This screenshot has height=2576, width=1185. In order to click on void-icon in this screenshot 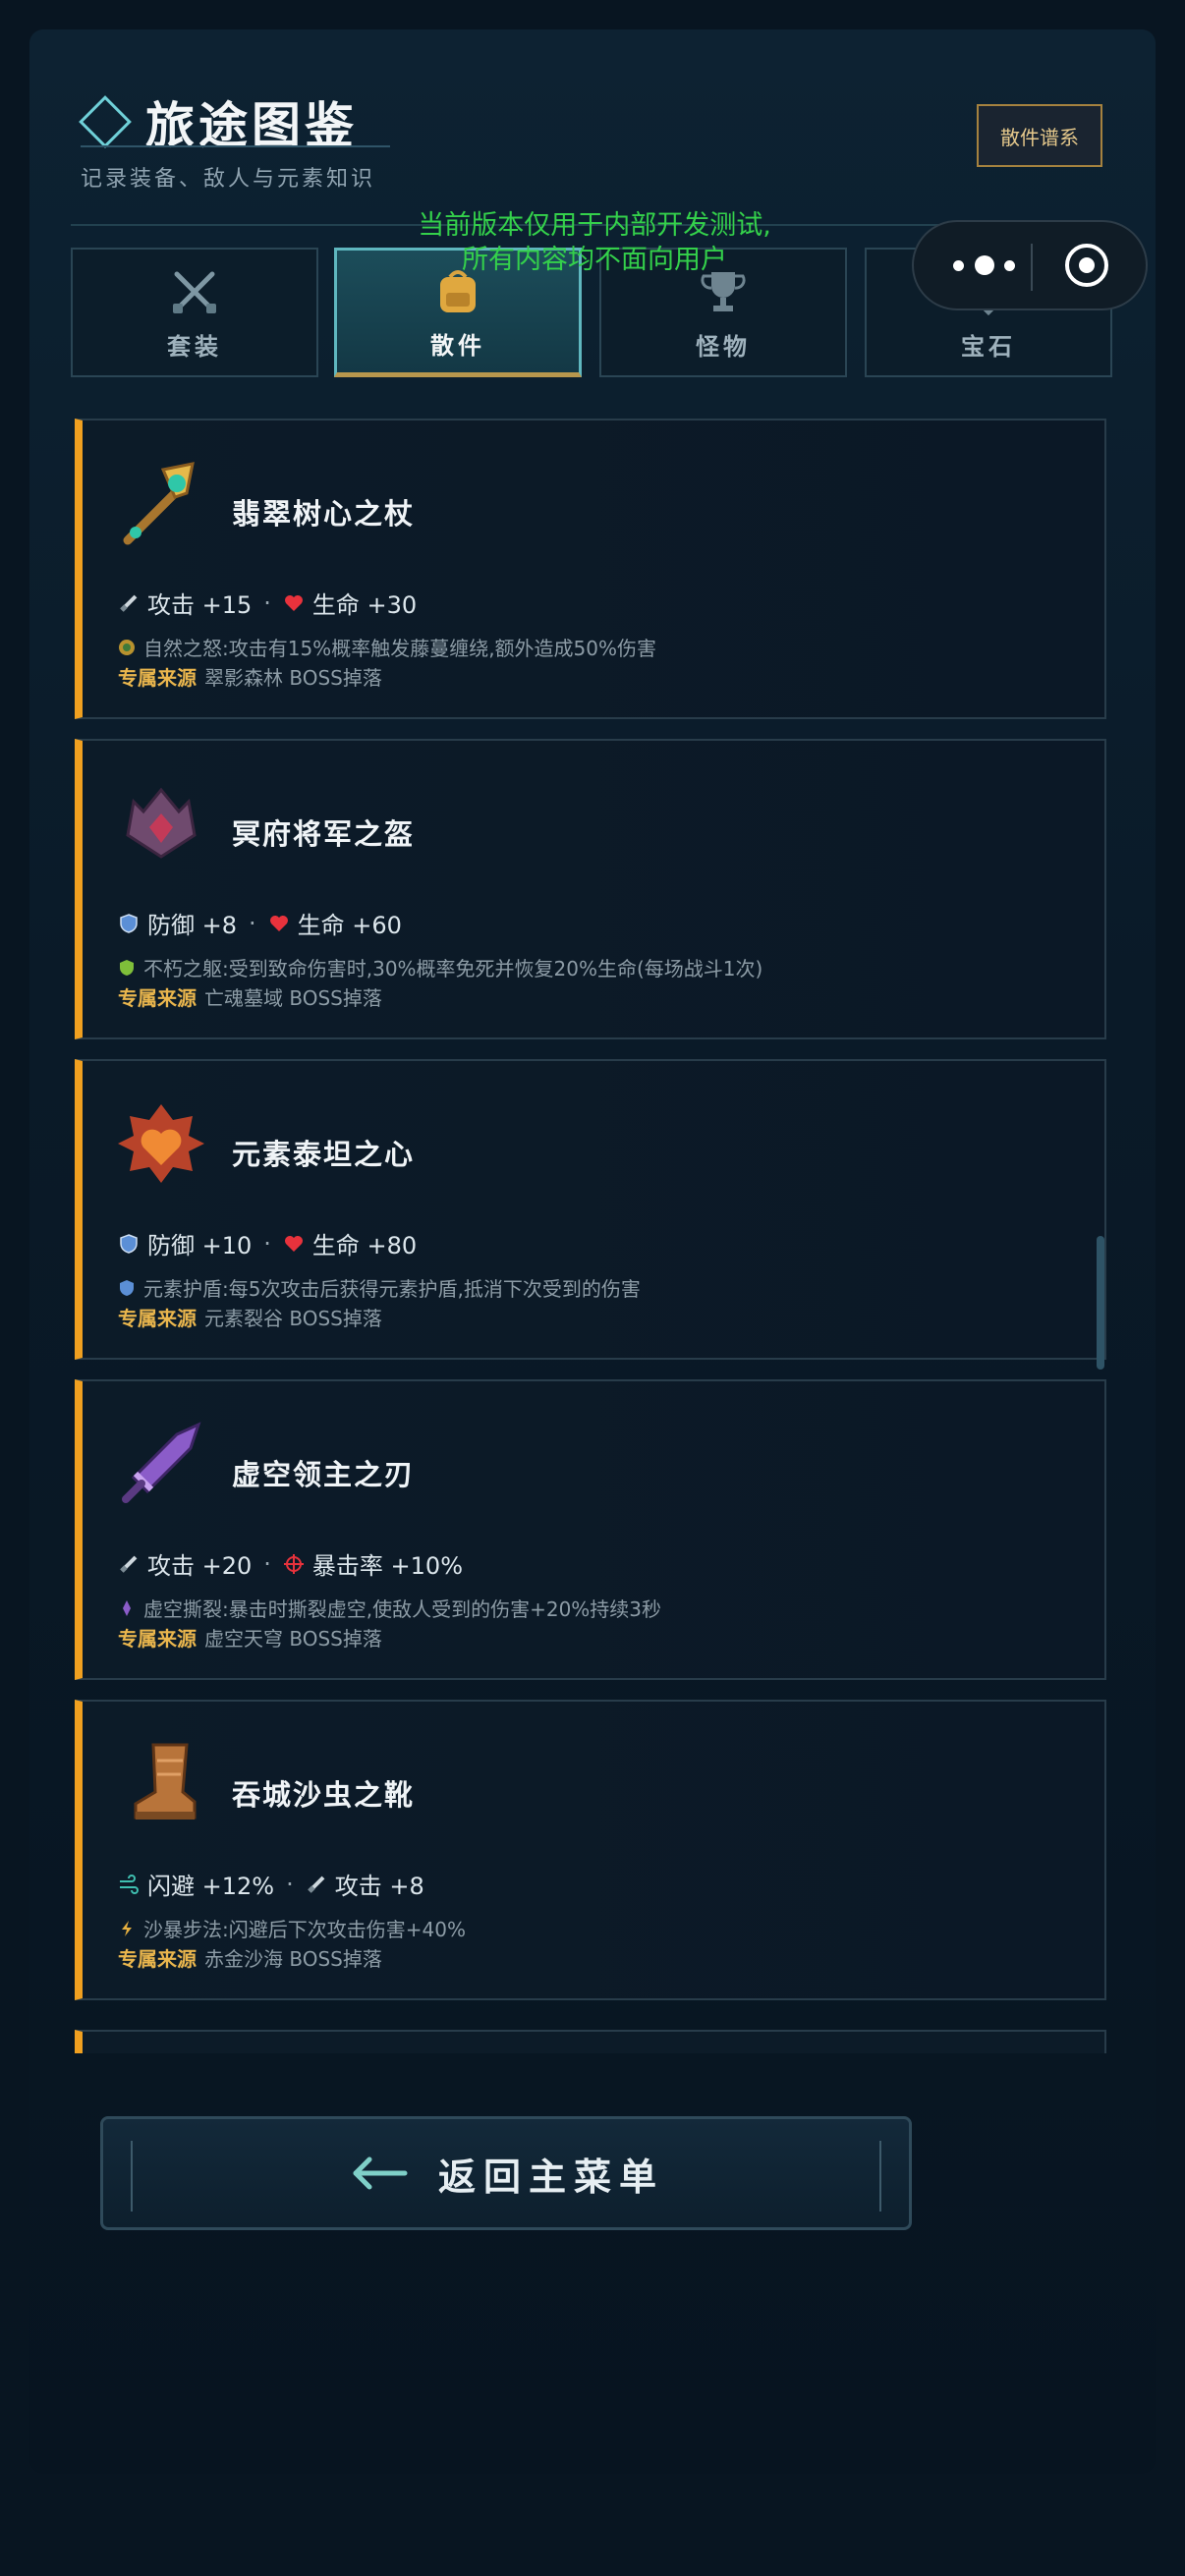, I will do `click(127, 1607)`.